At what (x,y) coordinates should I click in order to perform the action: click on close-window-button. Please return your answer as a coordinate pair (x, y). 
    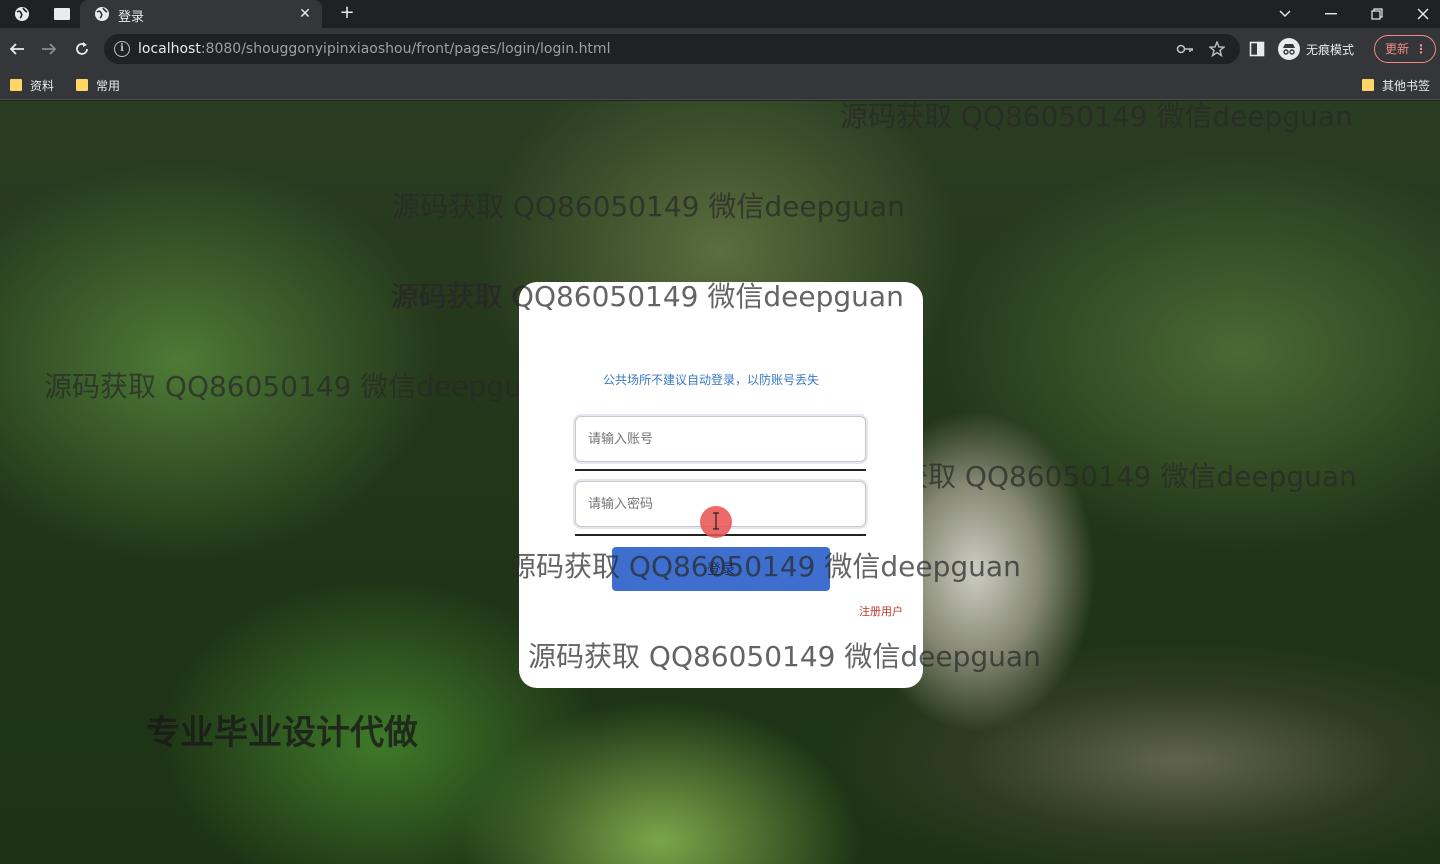
    Looking at the image, I should click on (1420, 14).